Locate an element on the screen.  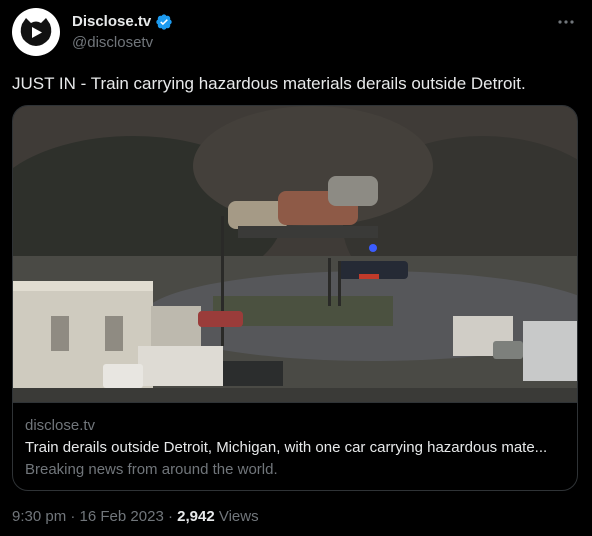
card-description: Breaking news from around the world. is located at coordinates (151, 469).